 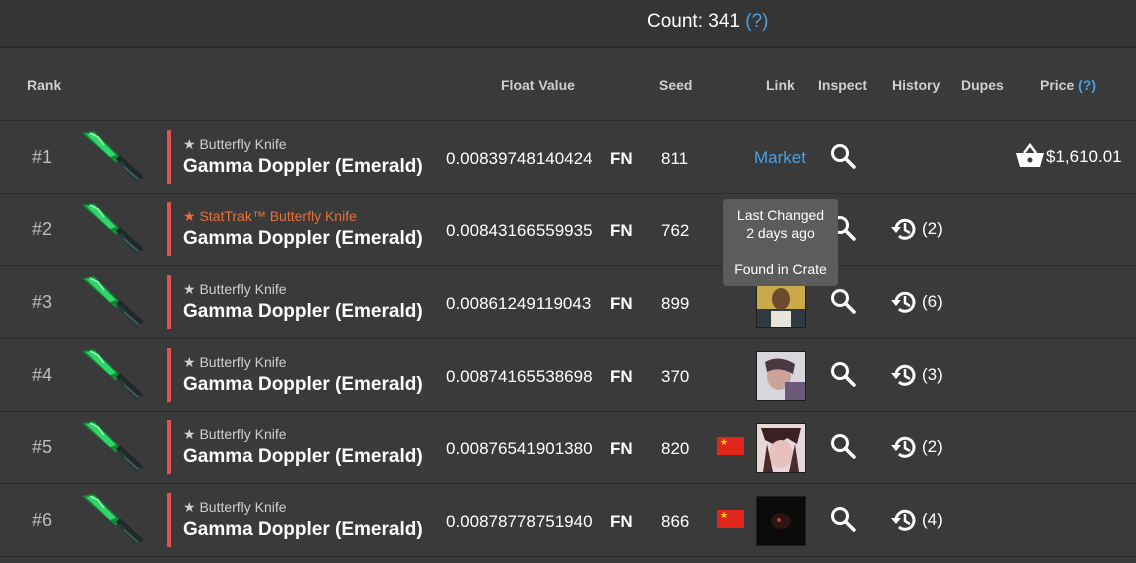 What do you see at coordinates (932, 375) in the screenshot?
I see `history-count: (3)` at bounding box center [932, 375].